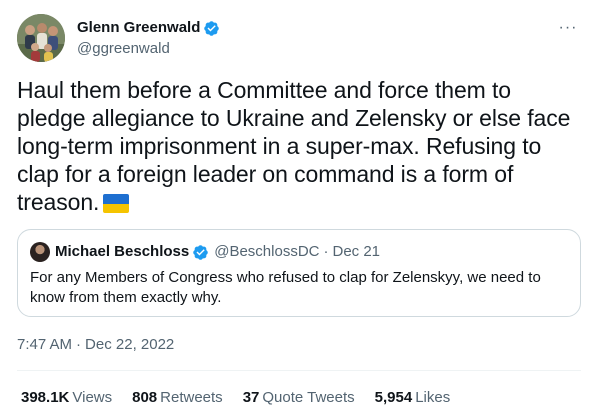 The height and width of the screenshot is (420, 598). I want to click on likes-count: 5,954, so click(393, 397).